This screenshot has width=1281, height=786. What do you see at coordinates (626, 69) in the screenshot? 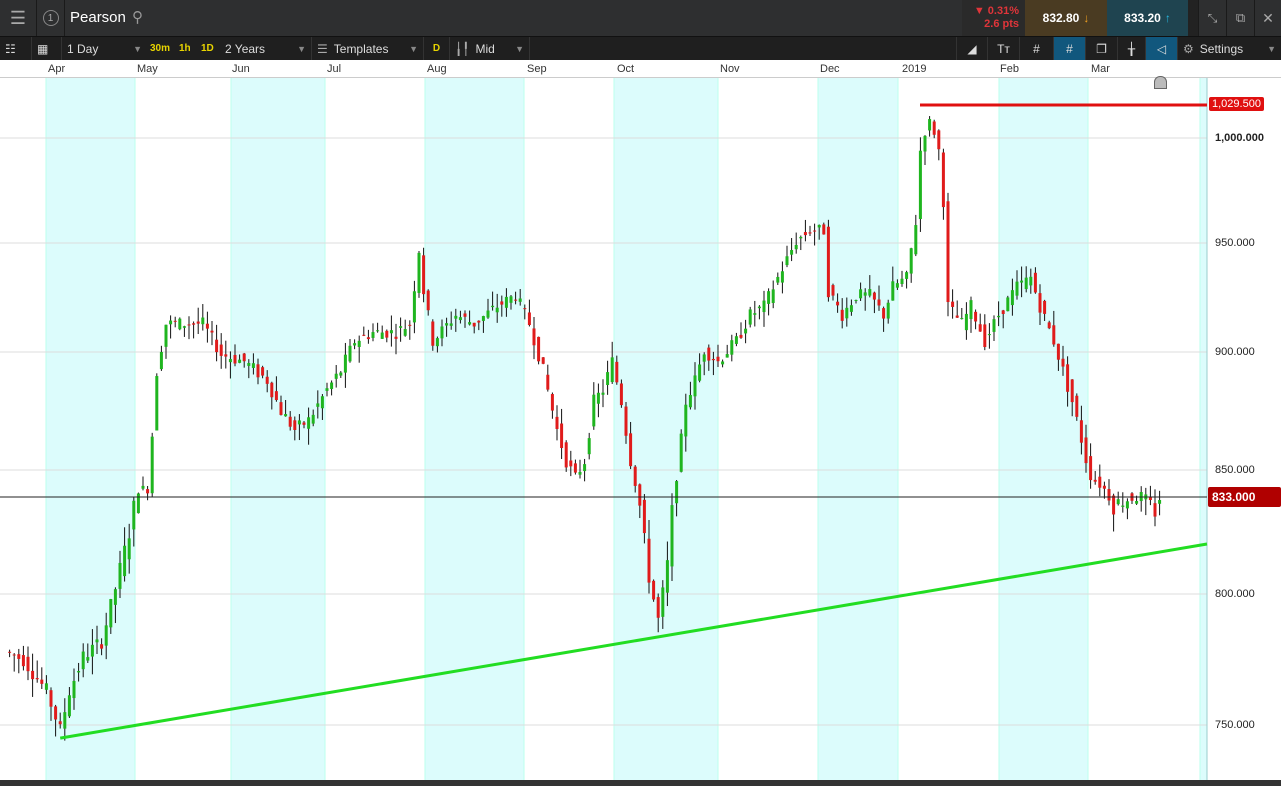
I see `month-label: Oct` at bounding box center [626, 69].